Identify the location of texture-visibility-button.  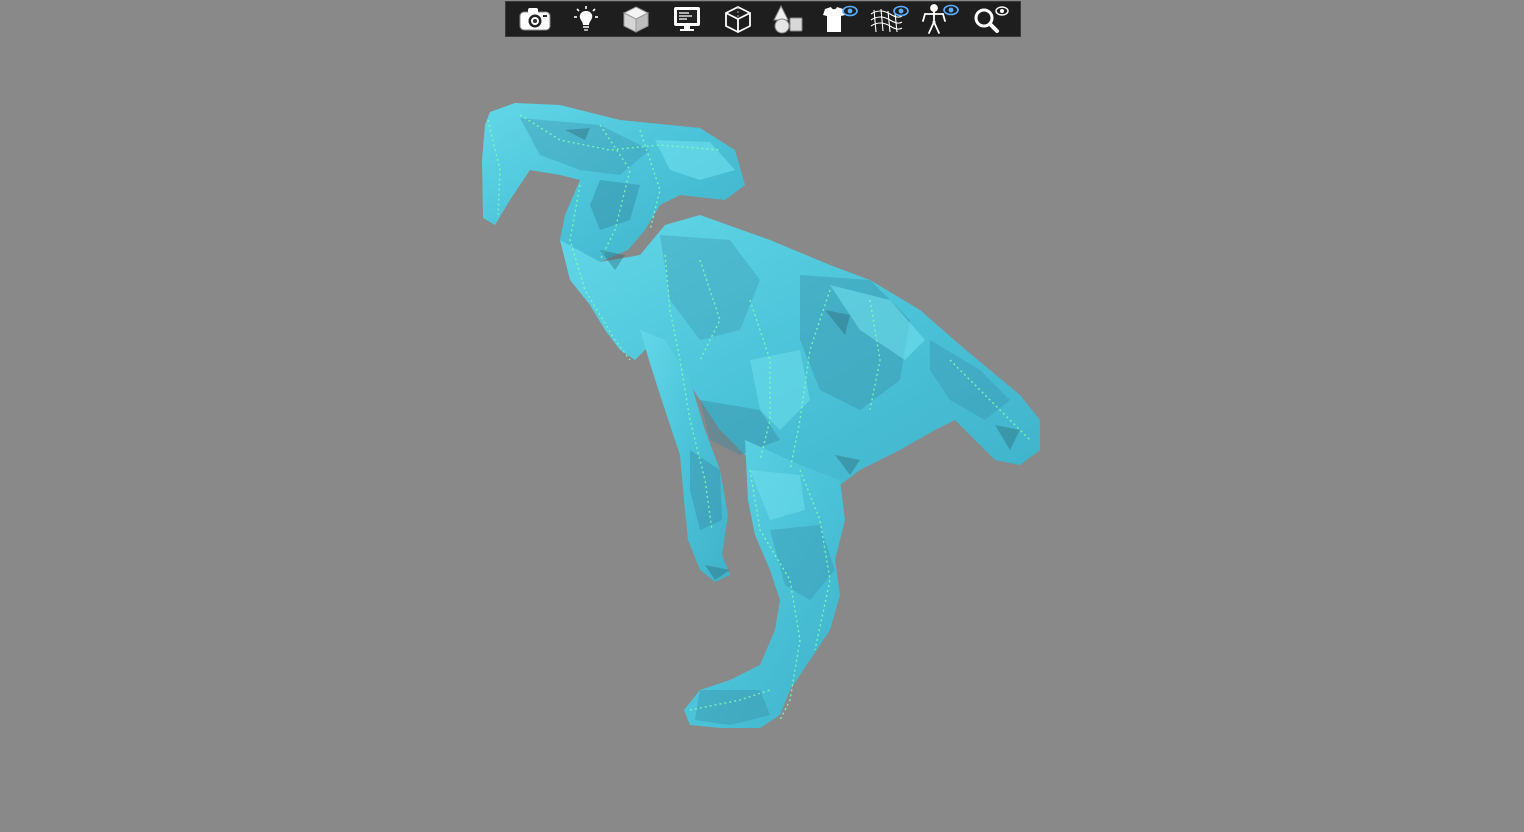
(839, 19).